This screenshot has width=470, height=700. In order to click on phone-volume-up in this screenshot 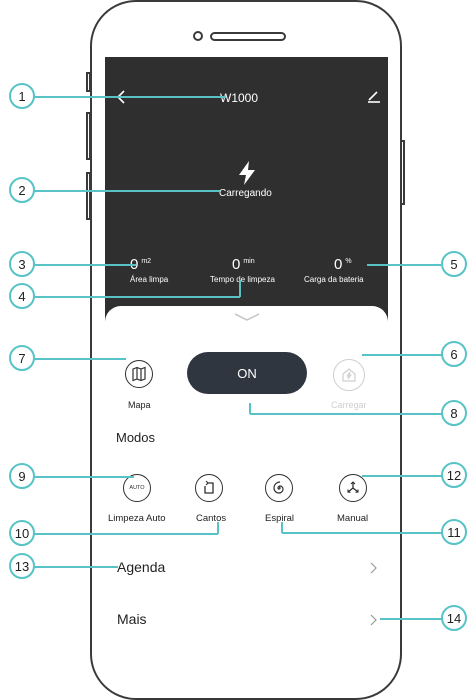, I will do `click(88, 136)`.